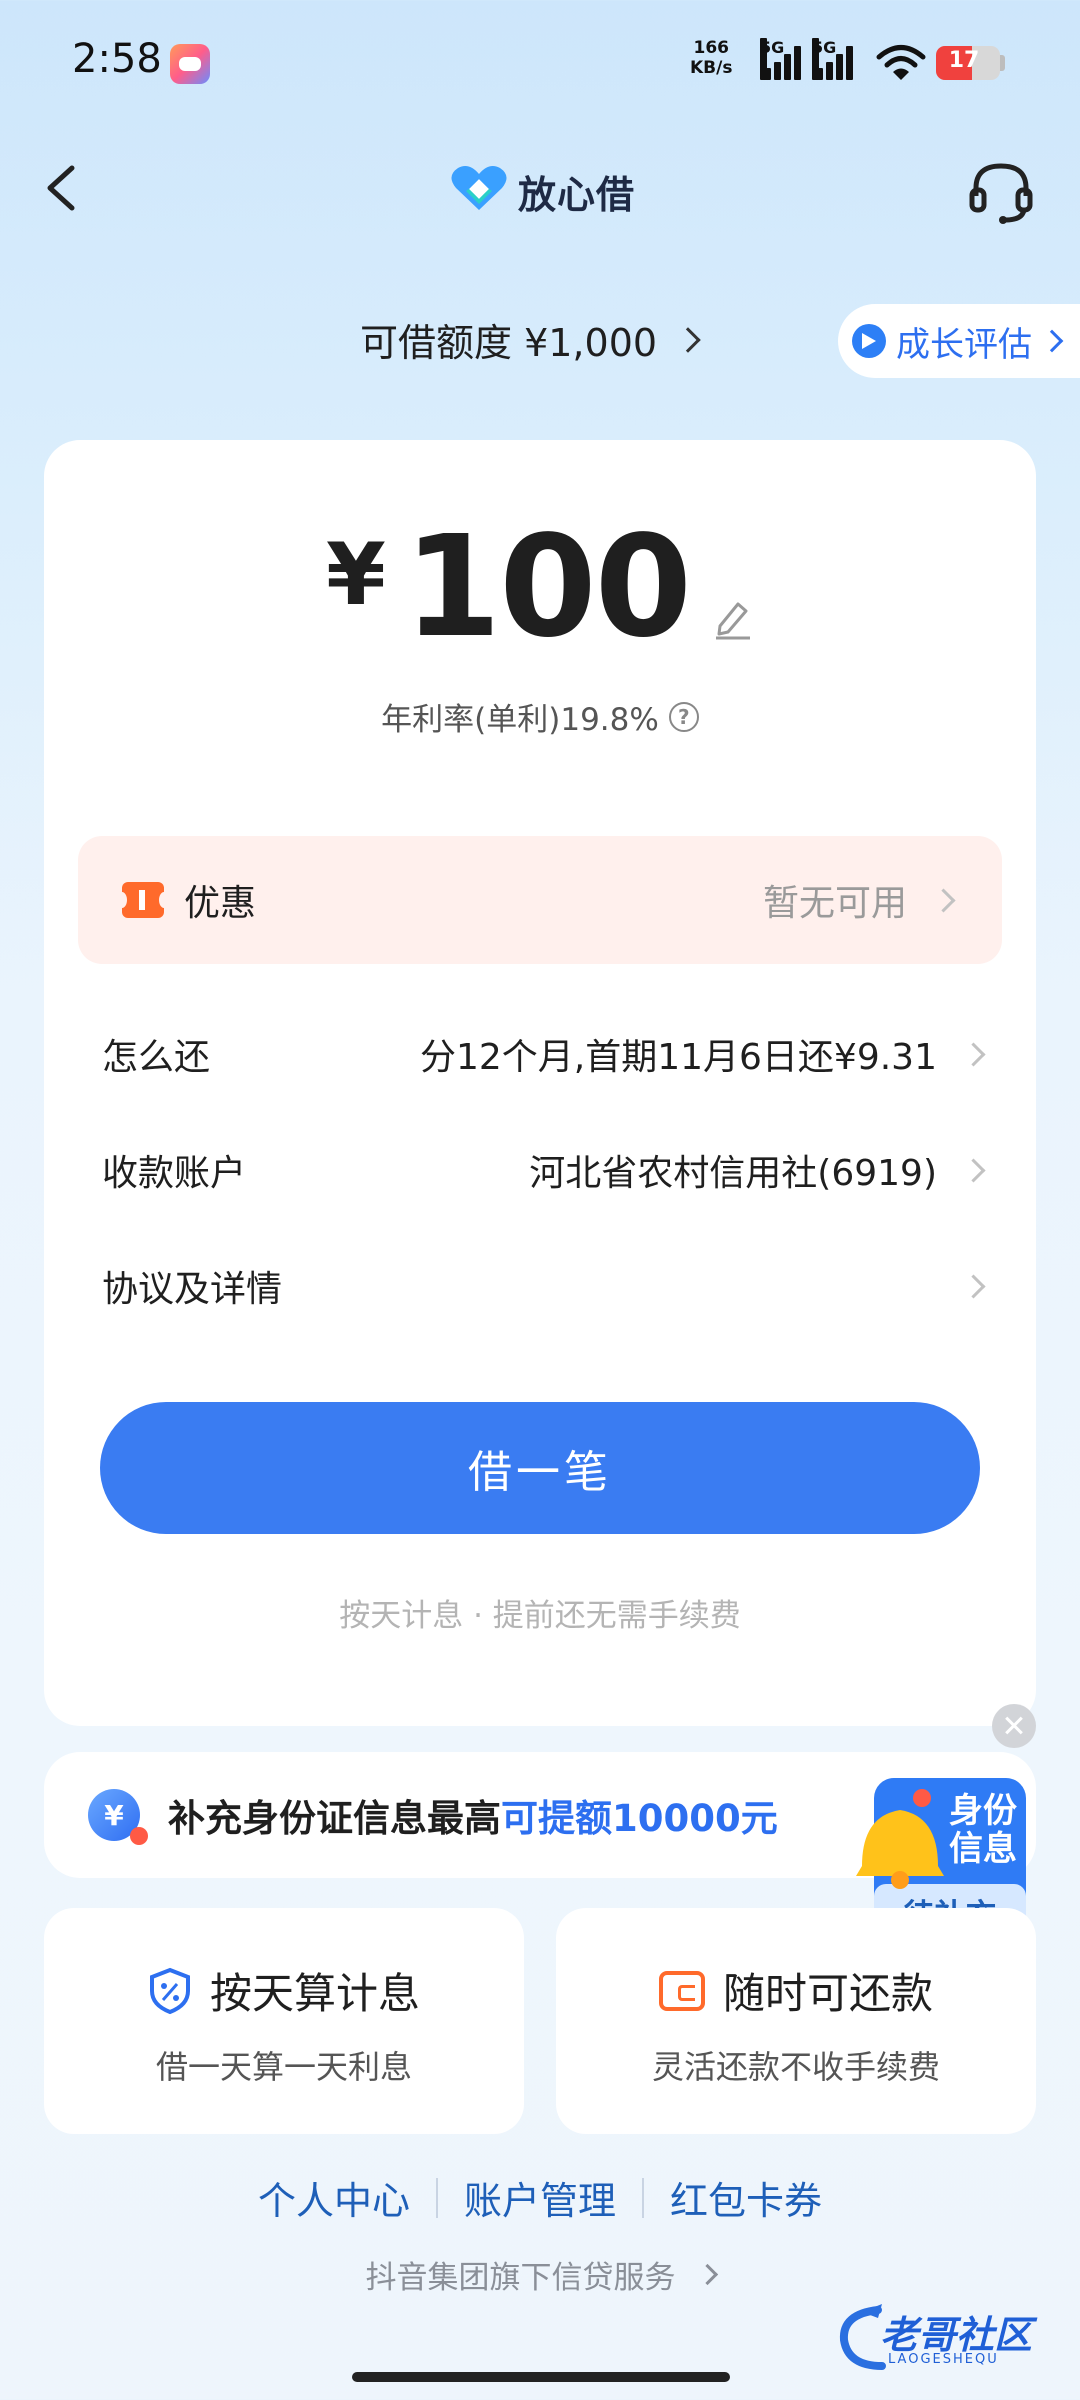 The width and height of the screenshot is (1080, 2400). Describe the element at coordinates (832, 59) in the screenshot. I see `signal-icon-2: 5G` at that location.